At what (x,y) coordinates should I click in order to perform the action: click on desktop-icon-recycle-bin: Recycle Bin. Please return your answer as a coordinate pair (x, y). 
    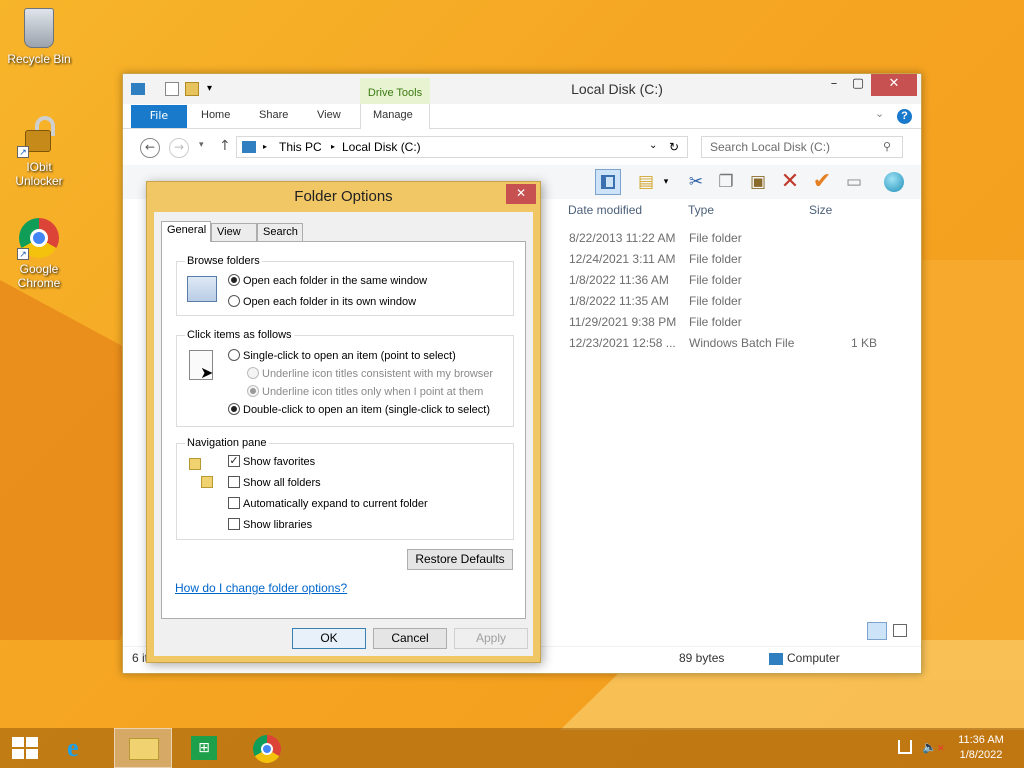
    Looking at the image, I should click on (39, 37).